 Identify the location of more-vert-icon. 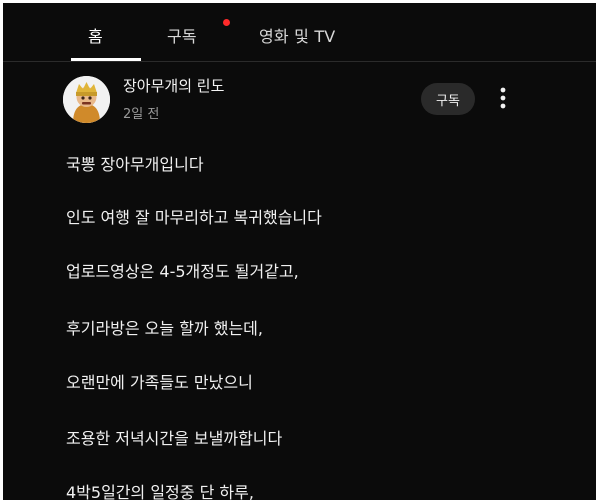
(503, 98).